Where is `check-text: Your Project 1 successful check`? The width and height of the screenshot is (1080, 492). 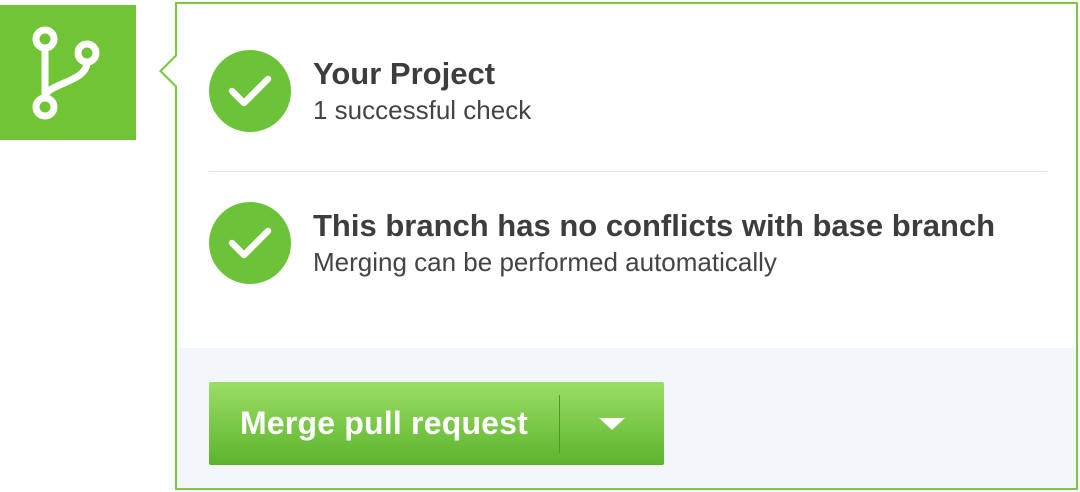
check-text: Your Project 1 successful check is located at coordinates (422, 91).